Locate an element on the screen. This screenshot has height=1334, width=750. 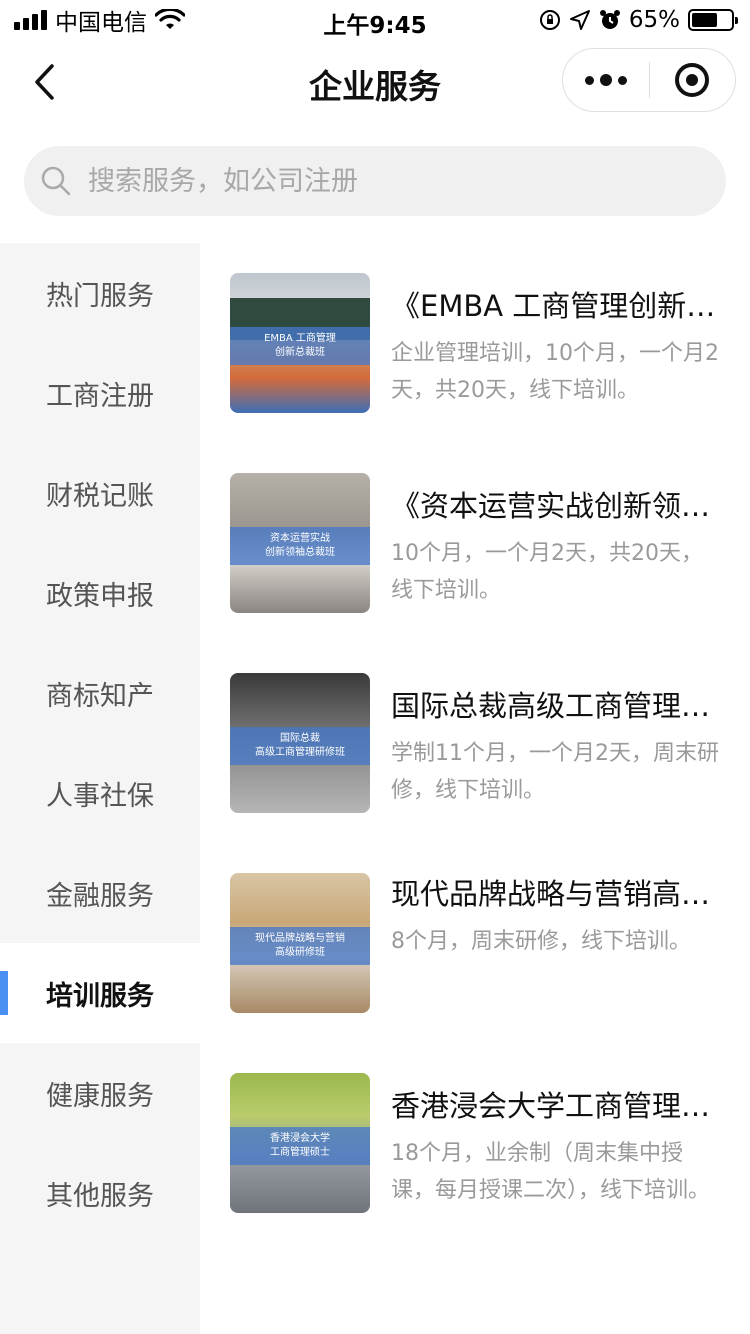
service-title: 《资本运营实战创新领袖总裁班》 is located at coordinates (559, 506).